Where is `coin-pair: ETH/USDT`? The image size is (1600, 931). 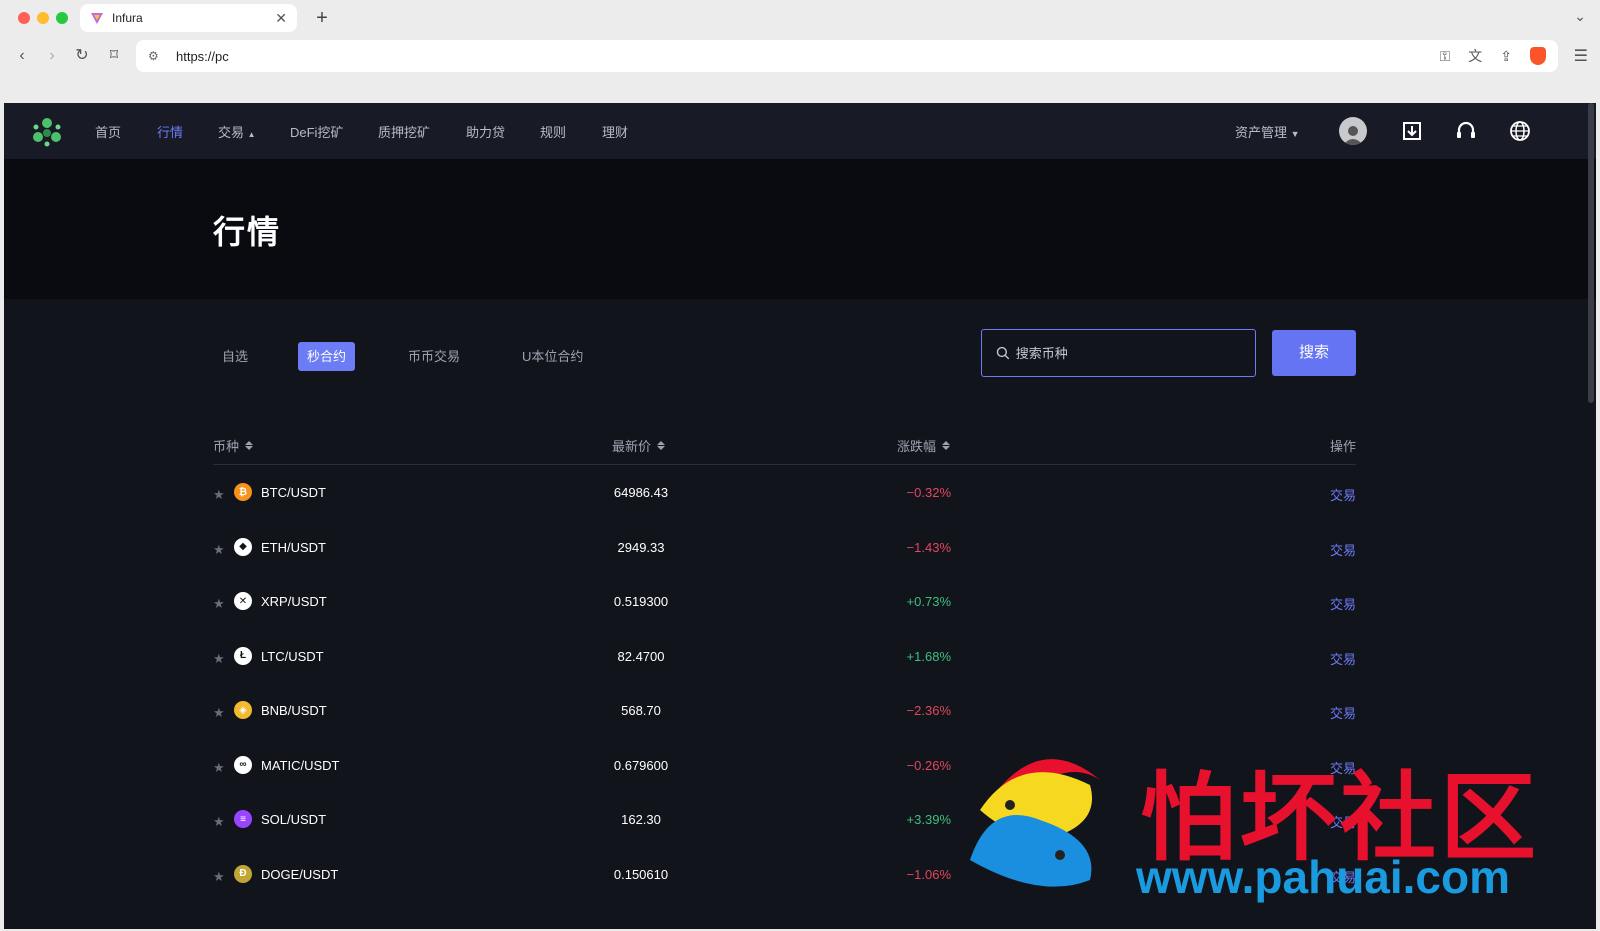
coin-pair: ETH/USDT is located at coordinates (293, 547).